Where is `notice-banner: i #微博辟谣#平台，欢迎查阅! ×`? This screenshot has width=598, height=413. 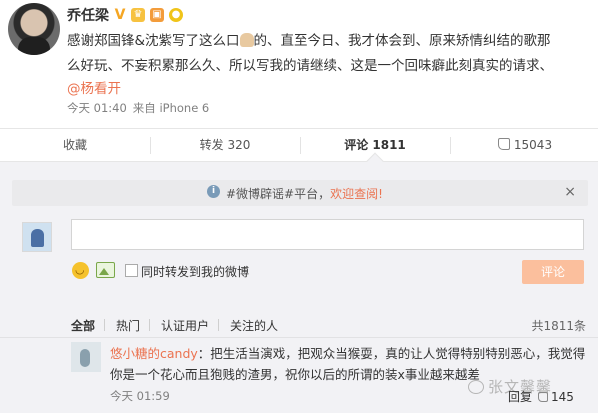 notice-banner: i #微博辟谣#平台，欢迎查阅! × is located at coordinates (300, 193).